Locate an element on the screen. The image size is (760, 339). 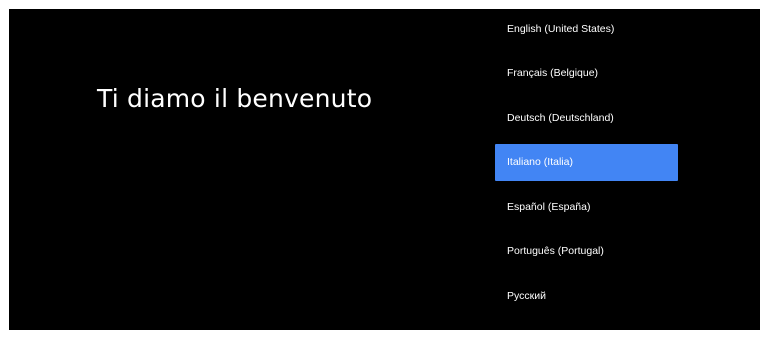
language-option-english-us: English (United States) is located at coordinates (586, 28).